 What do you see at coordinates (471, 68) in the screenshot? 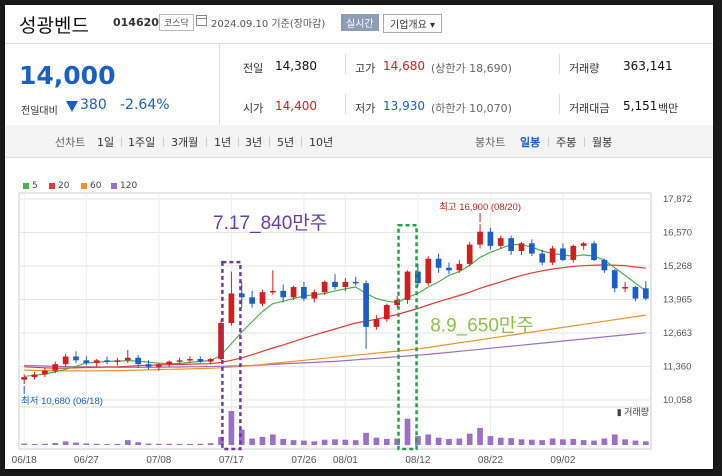
I see `upper-limit: (상한가 18,690)` at bounding box center [471, 68].